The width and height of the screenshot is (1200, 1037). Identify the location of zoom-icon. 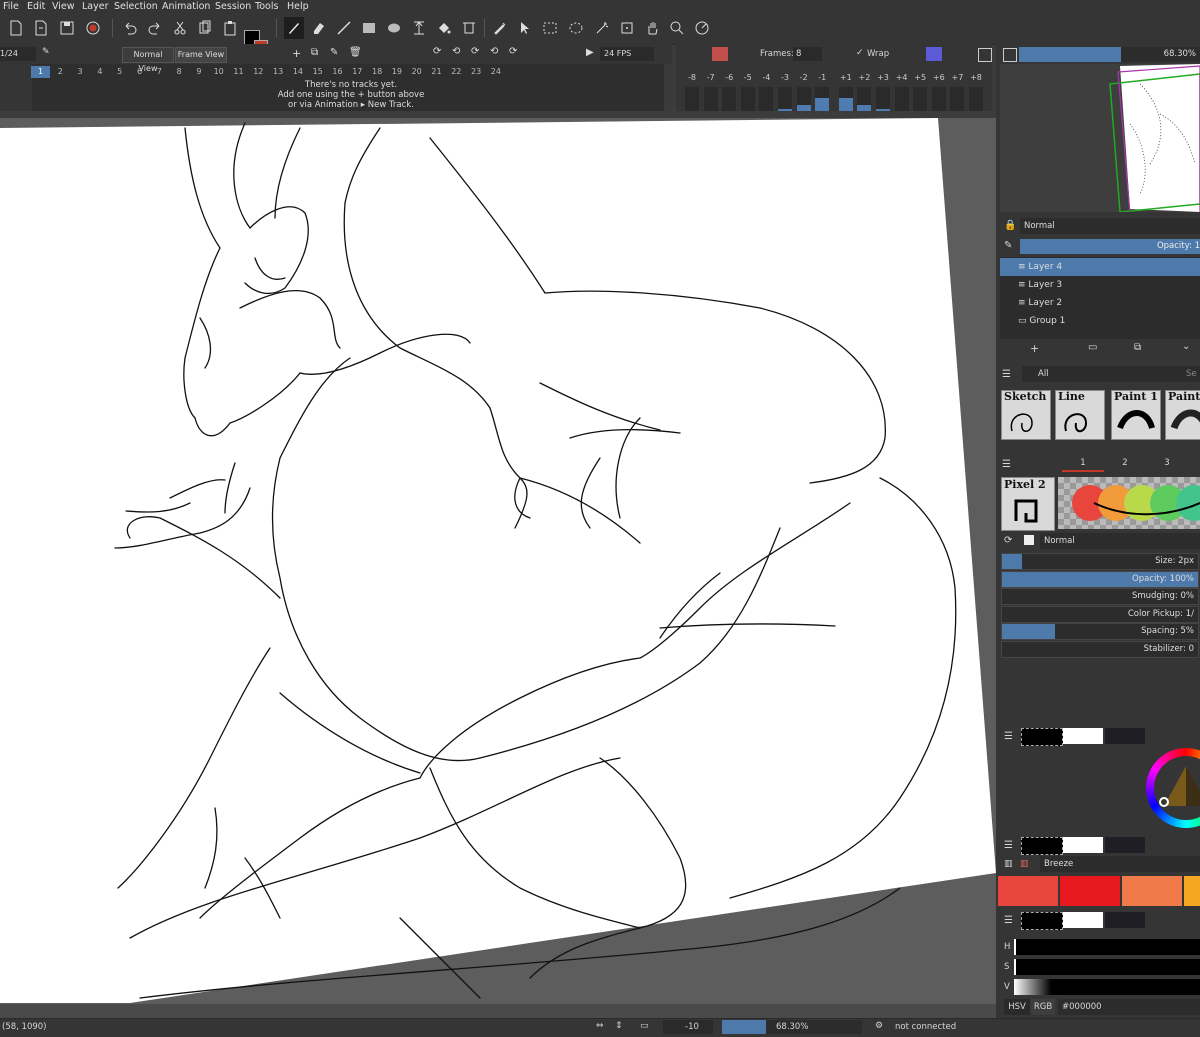
(677, 28).